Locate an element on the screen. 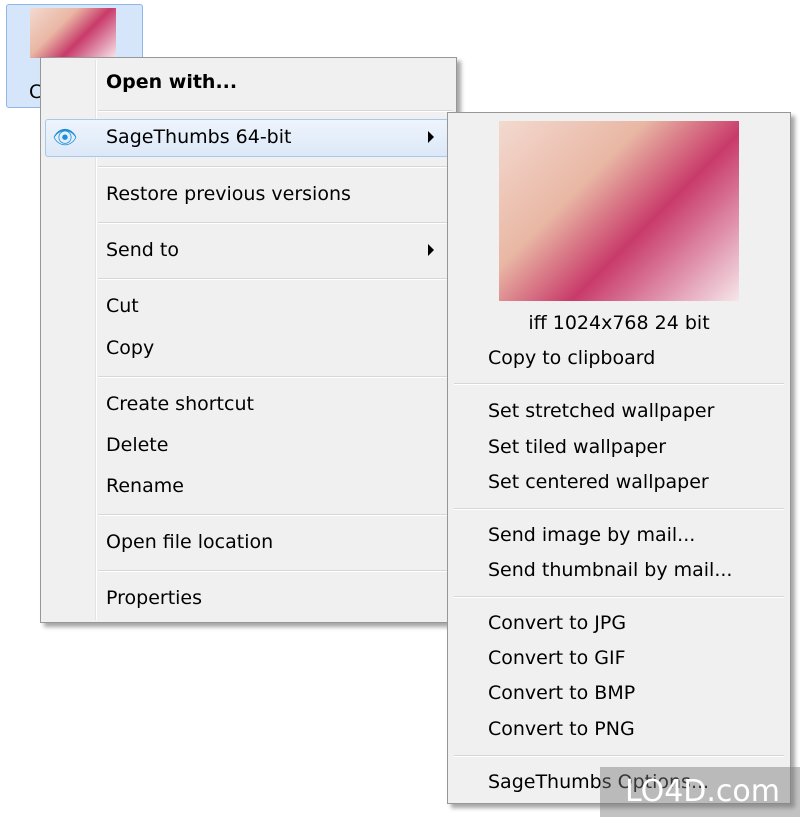 The width and height of the screenshot is (800, 817). menu-set-centered-wallpaper: Set centered wallpaper is located at coordinates (598, 482).